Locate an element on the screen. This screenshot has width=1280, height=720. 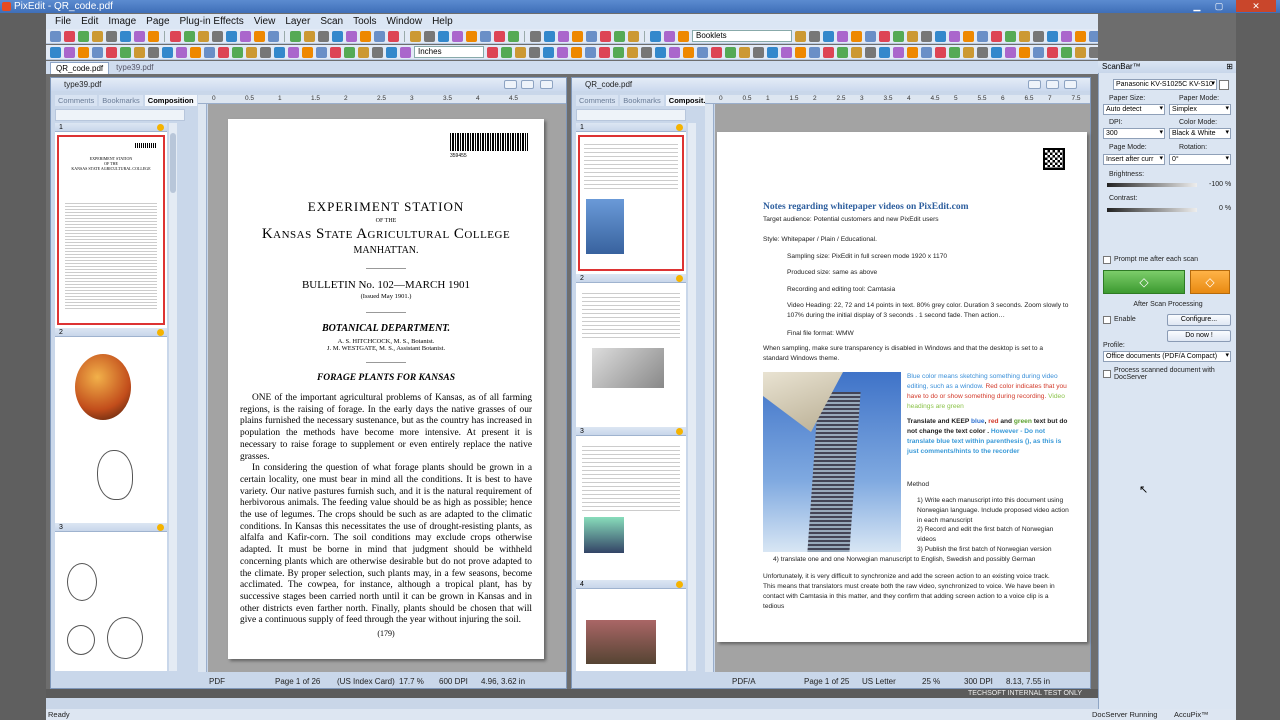
tab-type39: type39.pdf is located at coordinates (134, 68).